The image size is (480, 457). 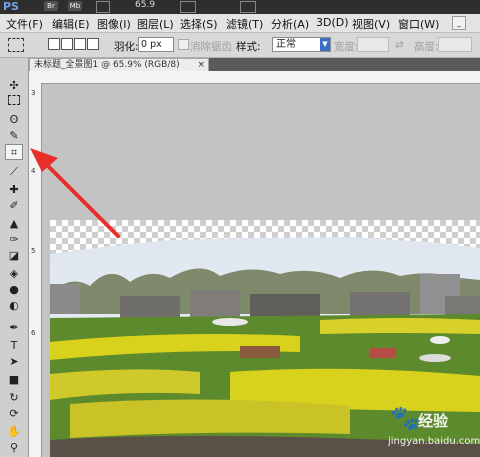 What do you see at coordinates (54, 44) in the screenshot?
I see `new-selection-icon` at bounding box center [54, 44].